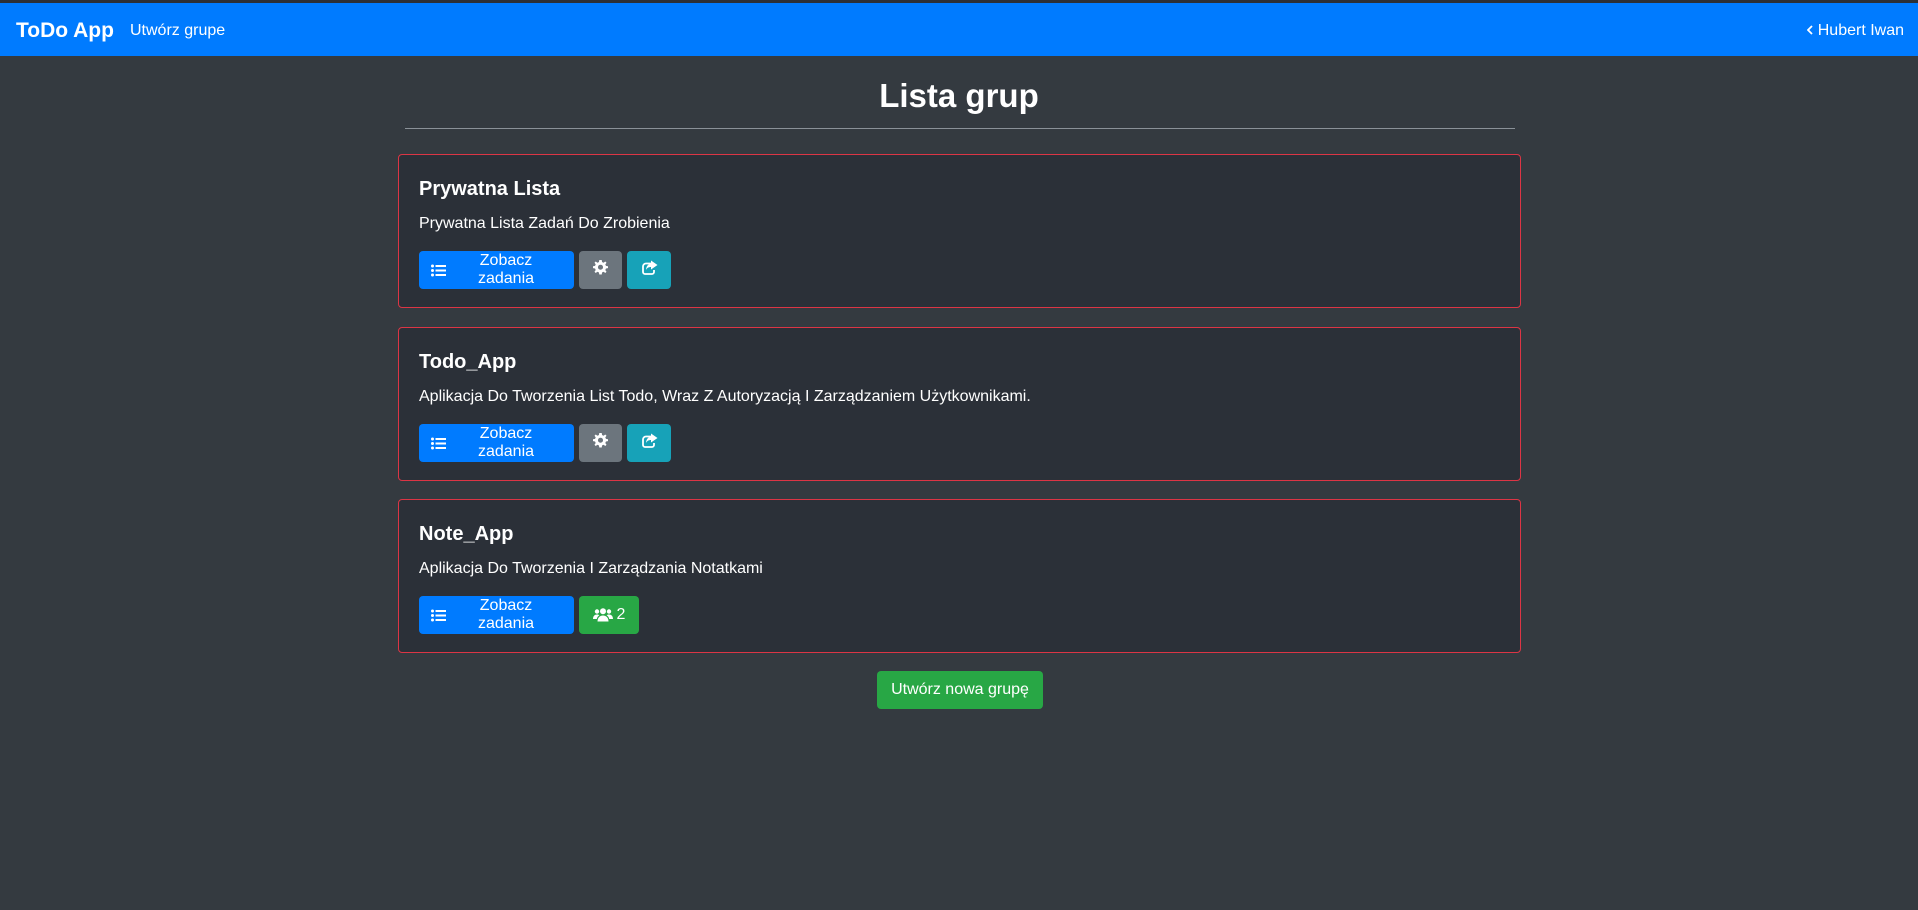 This screenshot has height=910, width=1918. I want to click on group-title: Note_App, so click(466, 534).